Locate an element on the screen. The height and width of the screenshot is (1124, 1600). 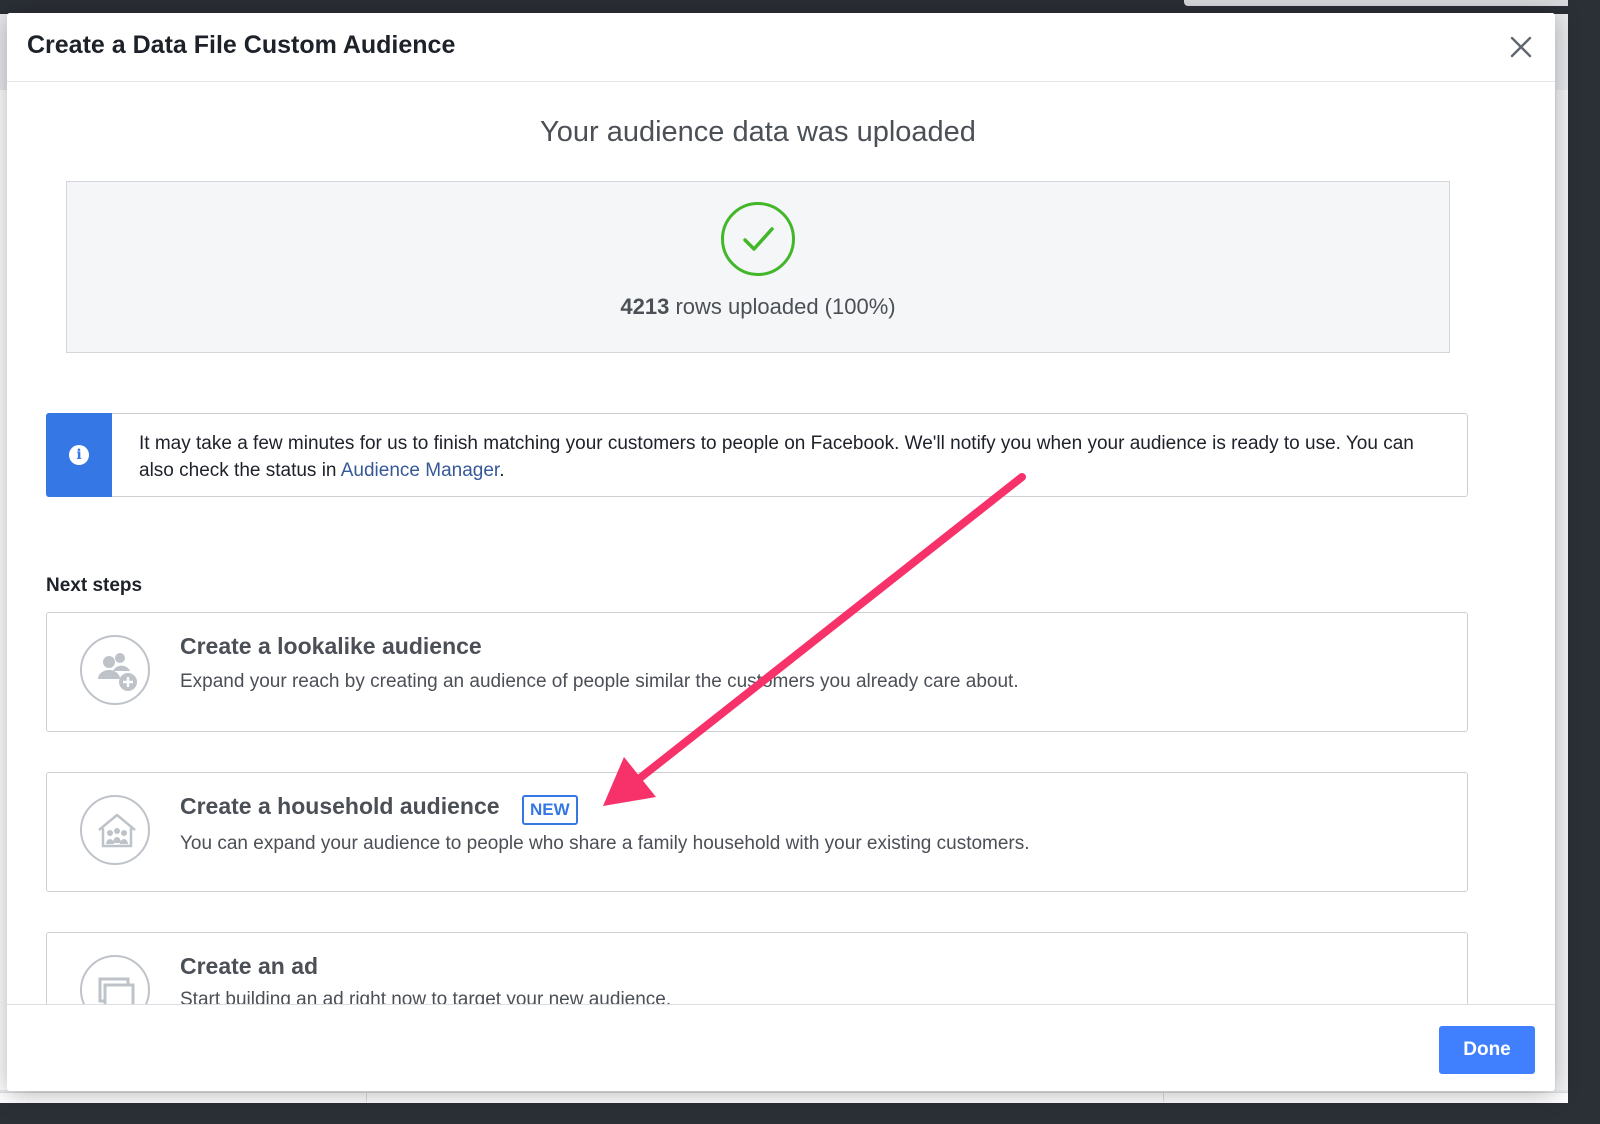
create-ad-icon is located at coordinates (115, 979).